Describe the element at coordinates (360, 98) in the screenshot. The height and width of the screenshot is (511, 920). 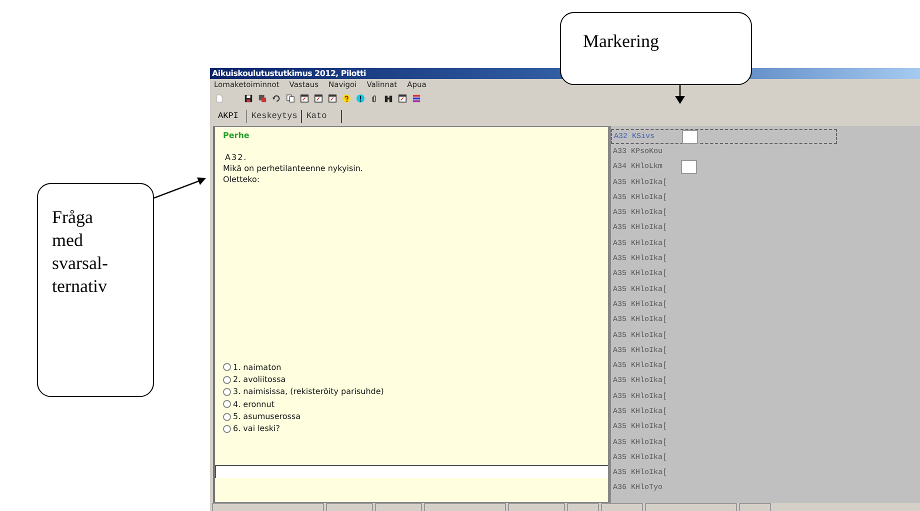
I see `alert-icon` at that location.